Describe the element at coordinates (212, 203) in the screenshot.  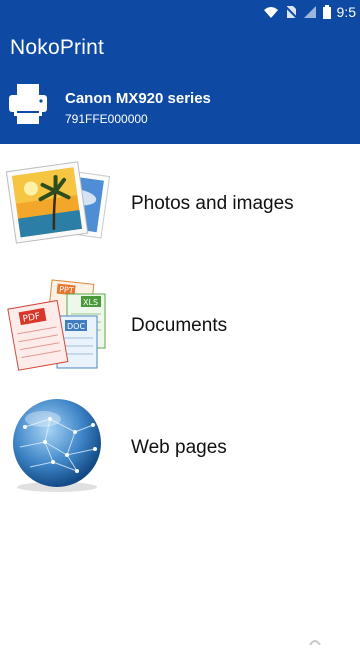
I see `menu-label-photos: Photos and images` at that location.